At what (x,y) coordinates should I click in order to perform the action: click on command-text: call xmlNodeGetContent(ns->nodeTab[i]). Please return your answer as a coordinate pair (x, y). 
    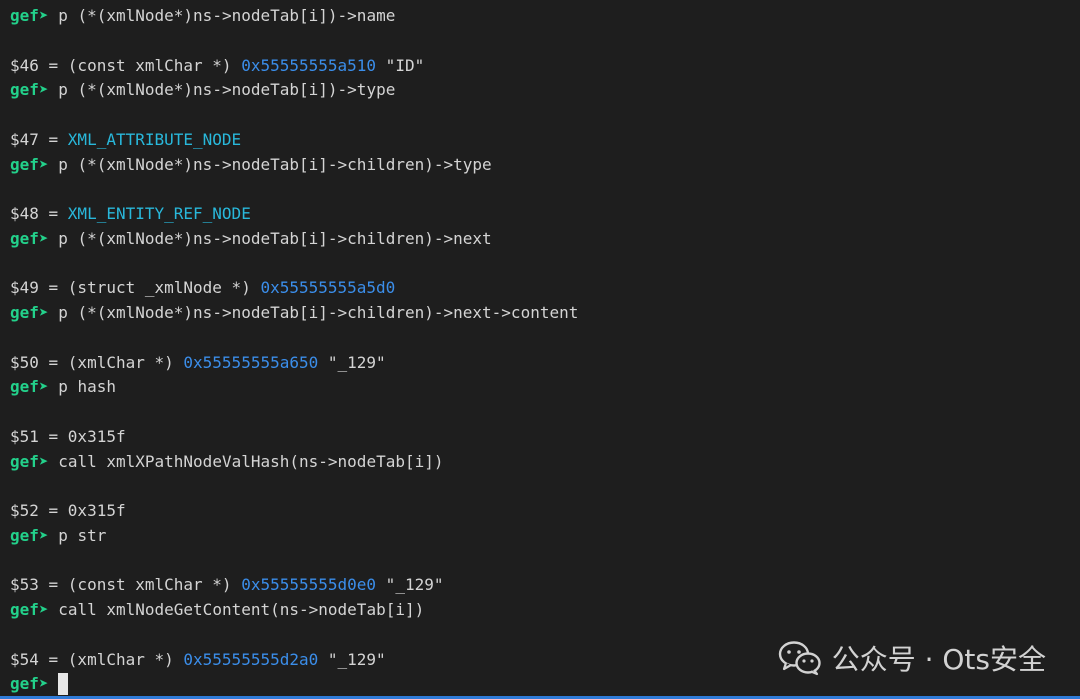
    Looking at the image, I should click on (241, 609).